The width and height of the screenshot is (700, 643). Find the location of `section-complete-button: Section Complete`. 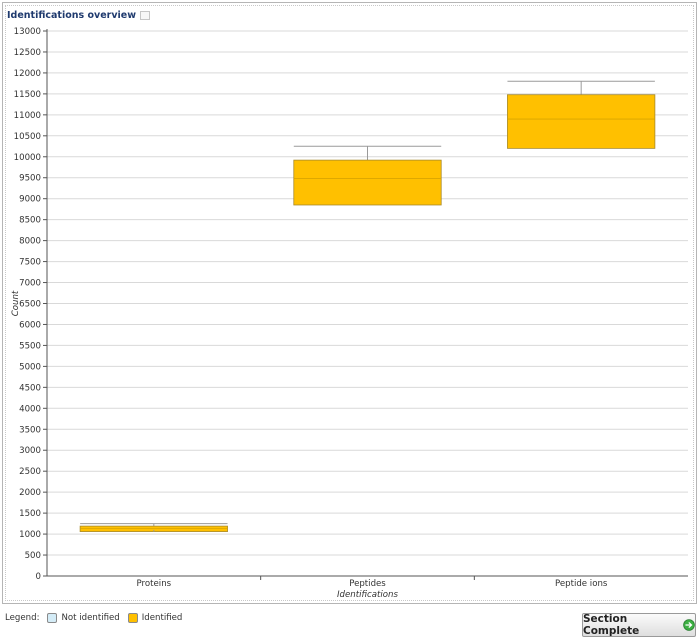

section-complete-button: Section Complete is located at coordinates (639, 625).